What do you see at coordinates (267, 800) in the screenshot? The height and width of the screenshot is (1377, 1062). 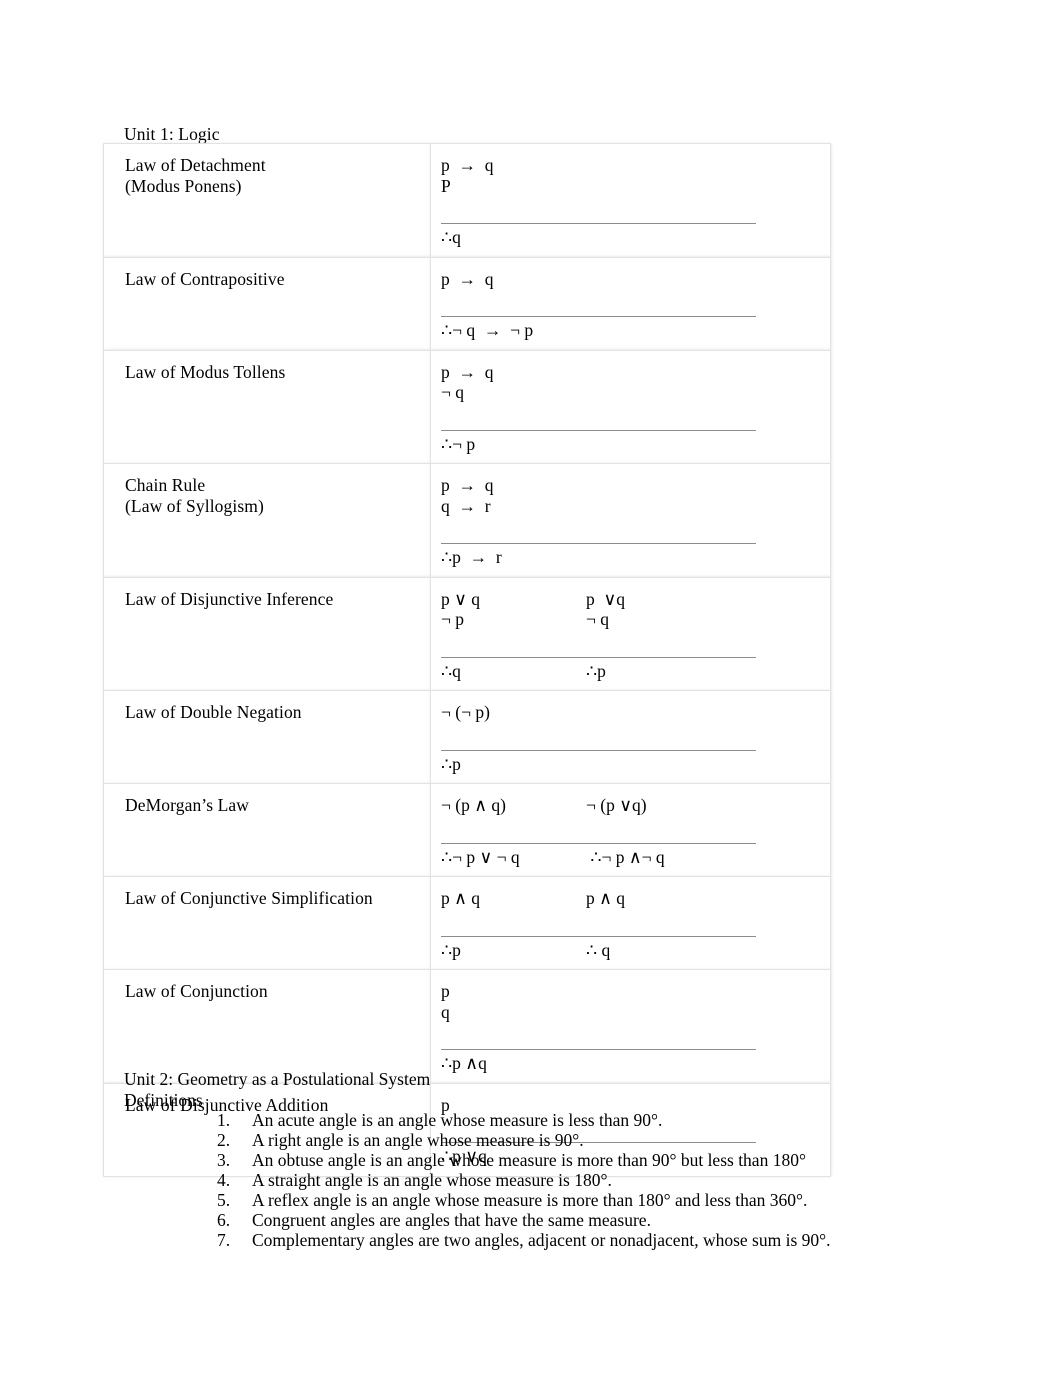 I see `law-name: DeMorgan’s Law` at bounding box center [267, 800].